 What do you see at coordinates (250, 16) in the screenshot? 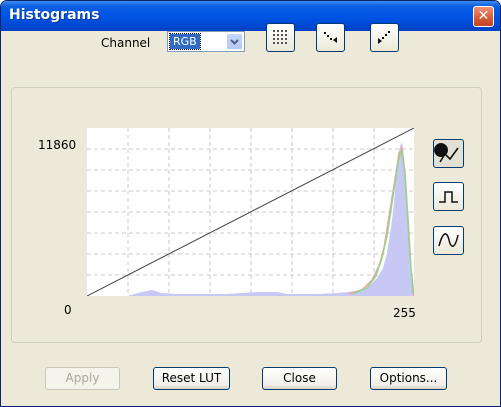
I see `title-bar: Histograms ✕` at bounding box center [250, 16].